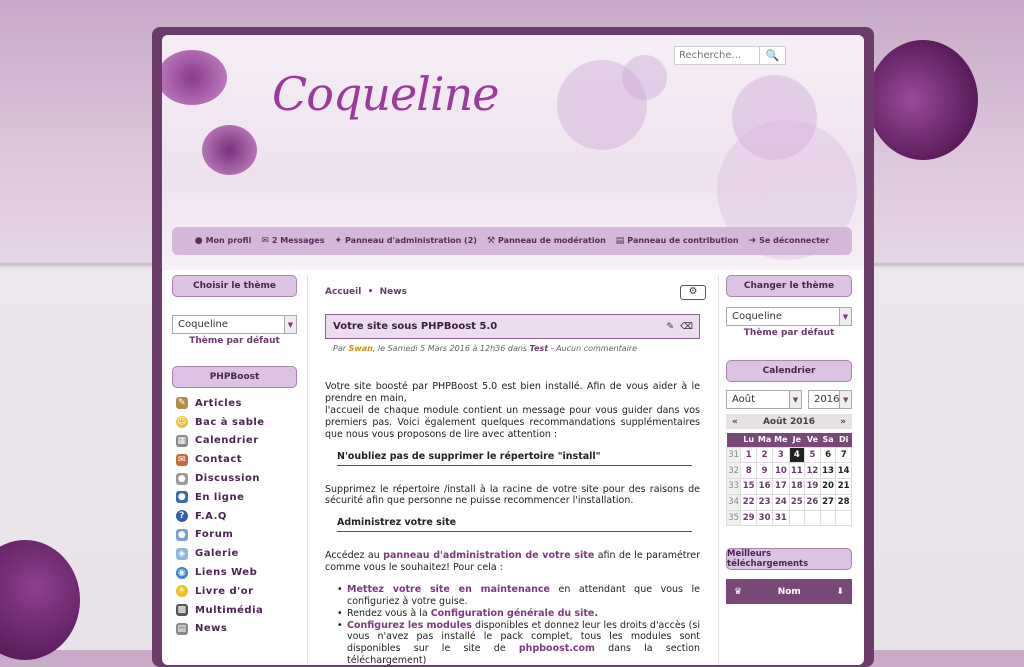  I want to click on module-link-news: ▤ News, so click(234, 629).